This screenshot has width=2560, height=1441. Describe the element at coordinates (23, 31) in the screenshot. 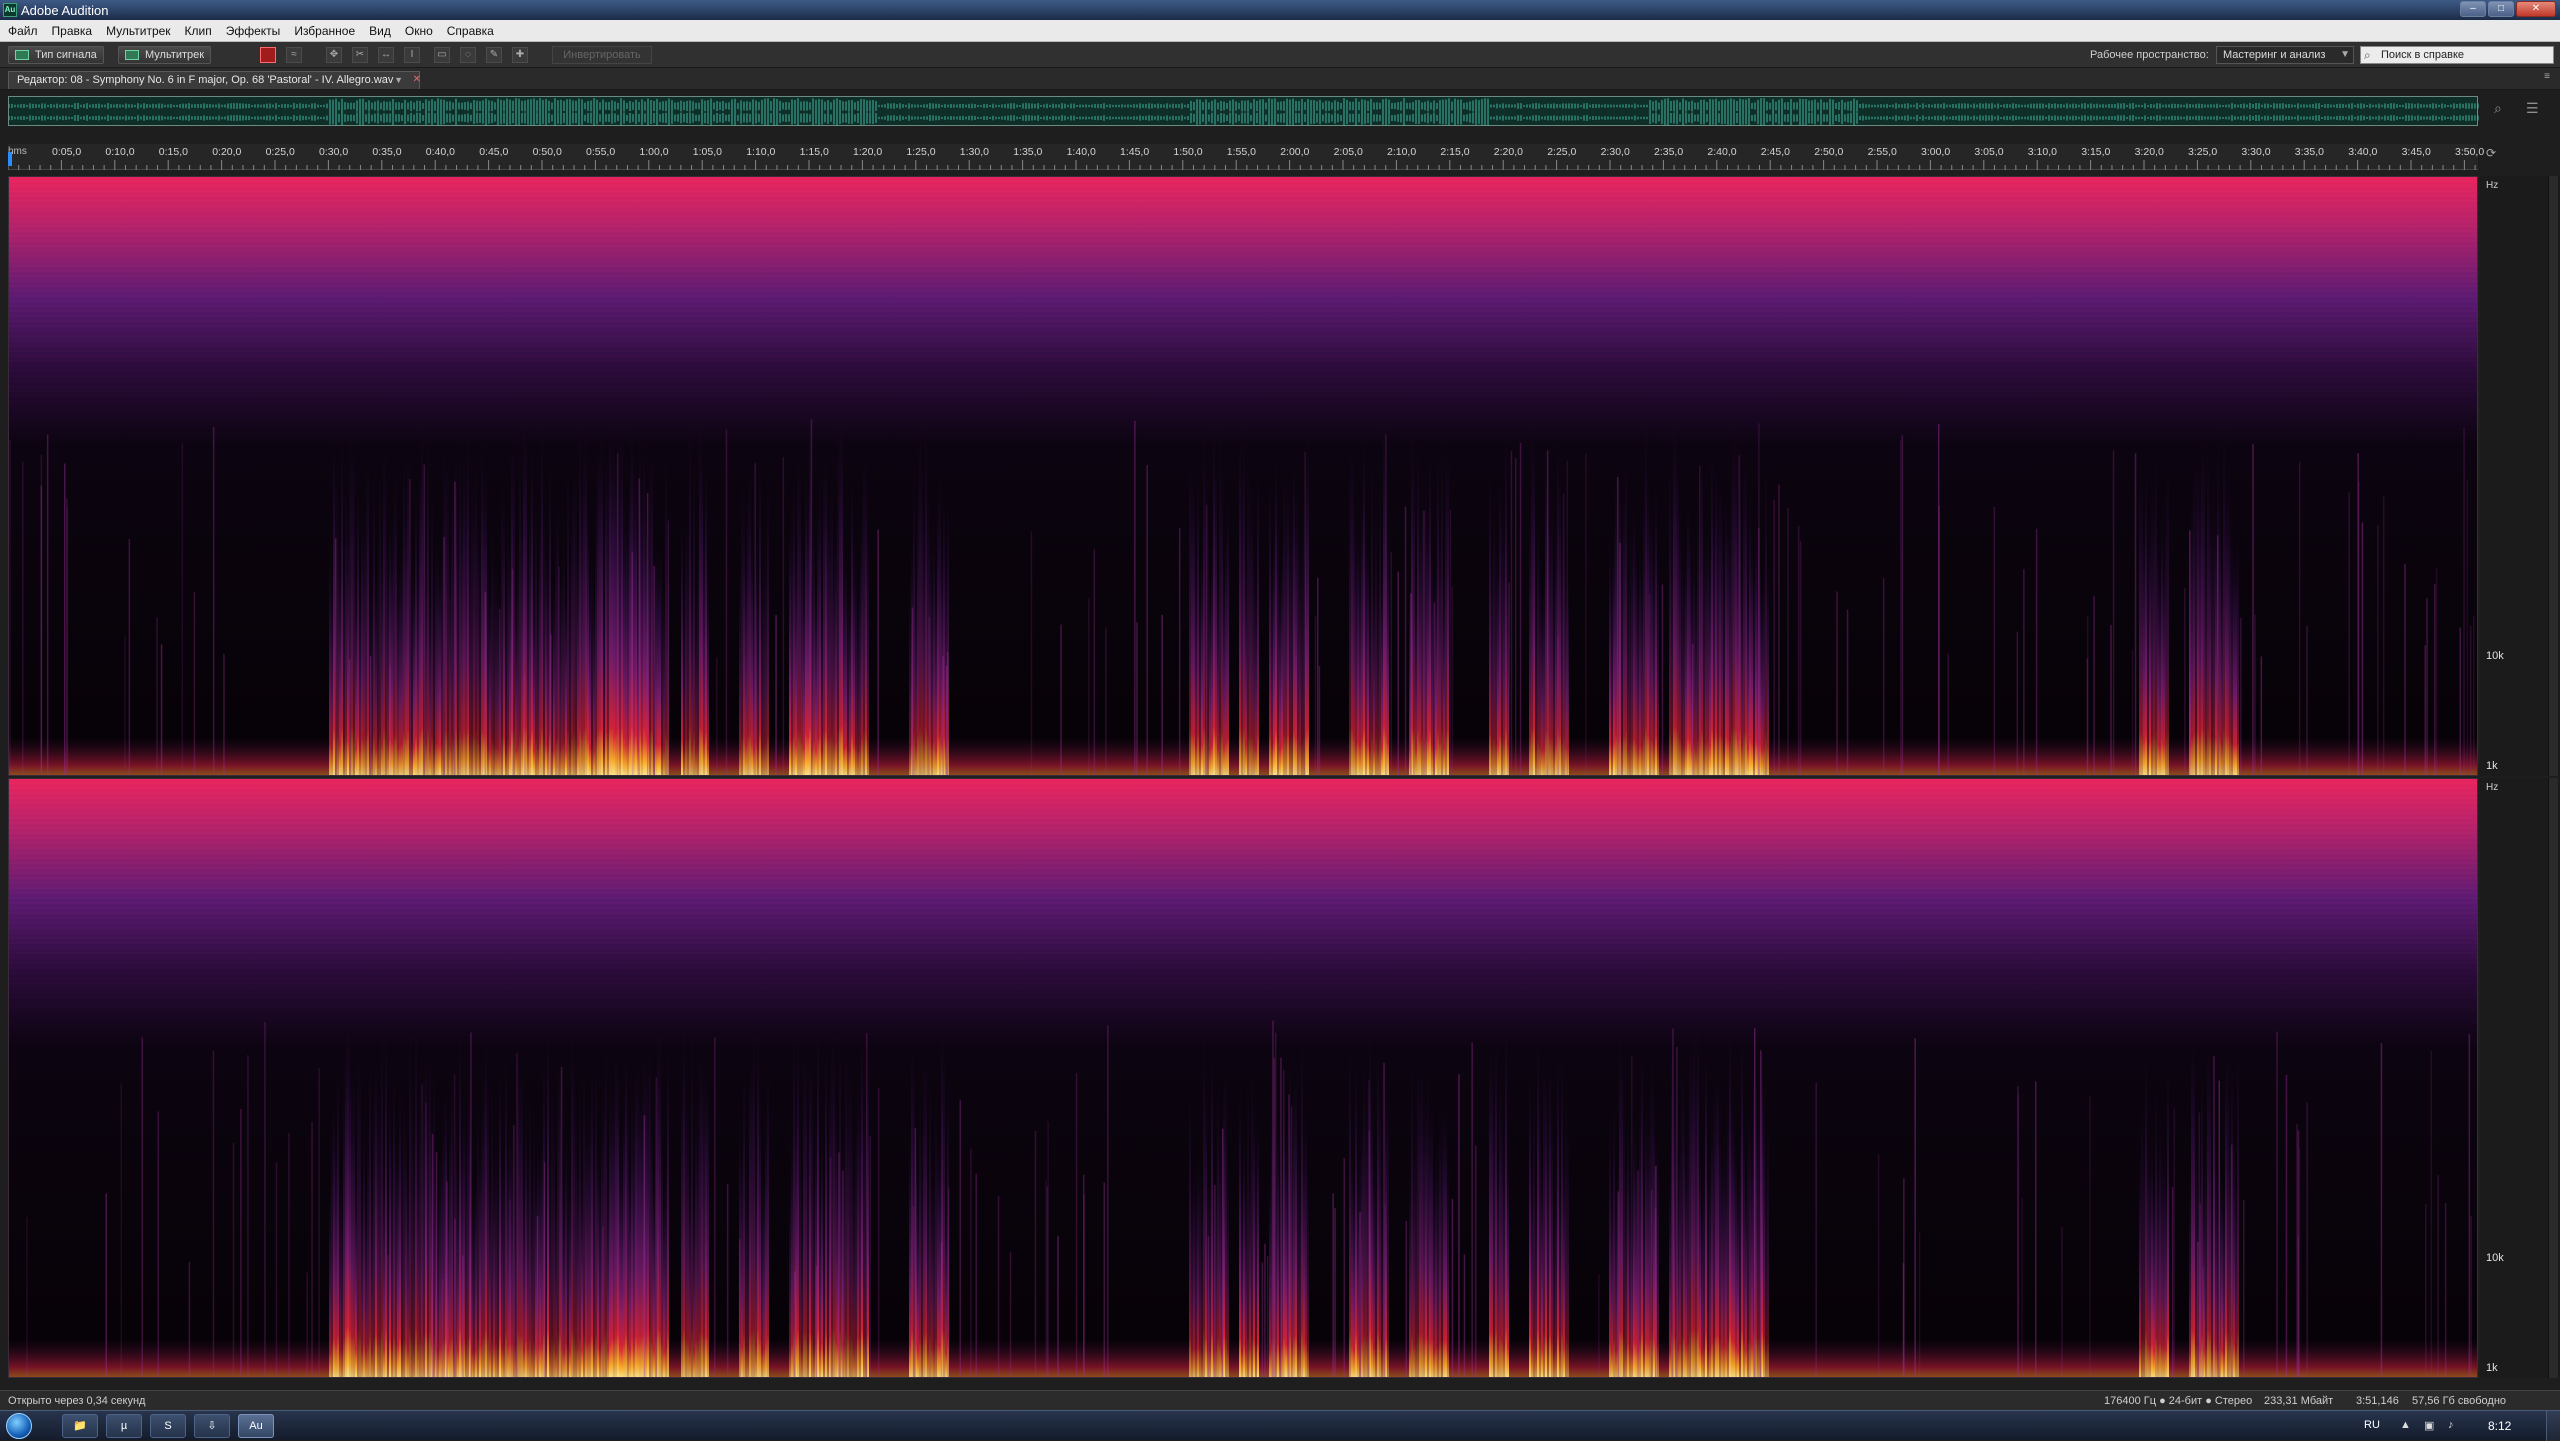

I see `menu-file: Файл` at that location.